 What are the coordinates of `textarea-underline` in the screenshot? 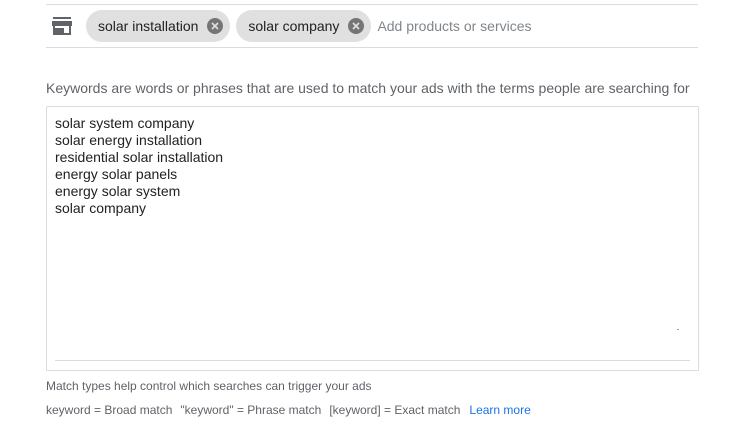 It's located at (372, 360).